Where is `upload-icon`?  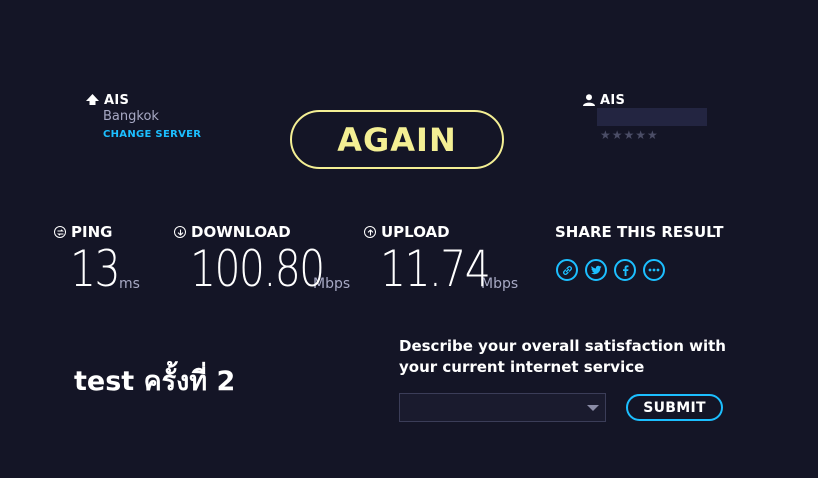 upload-icon is located at coordinates (370, 232).